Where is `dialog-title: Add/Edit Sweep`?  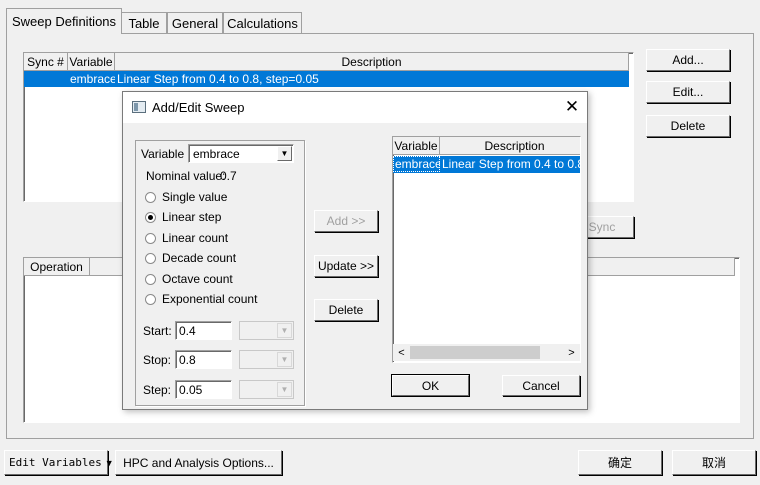
dialog-title: Add/Edit Sweep is located at coordinates (198, 107).